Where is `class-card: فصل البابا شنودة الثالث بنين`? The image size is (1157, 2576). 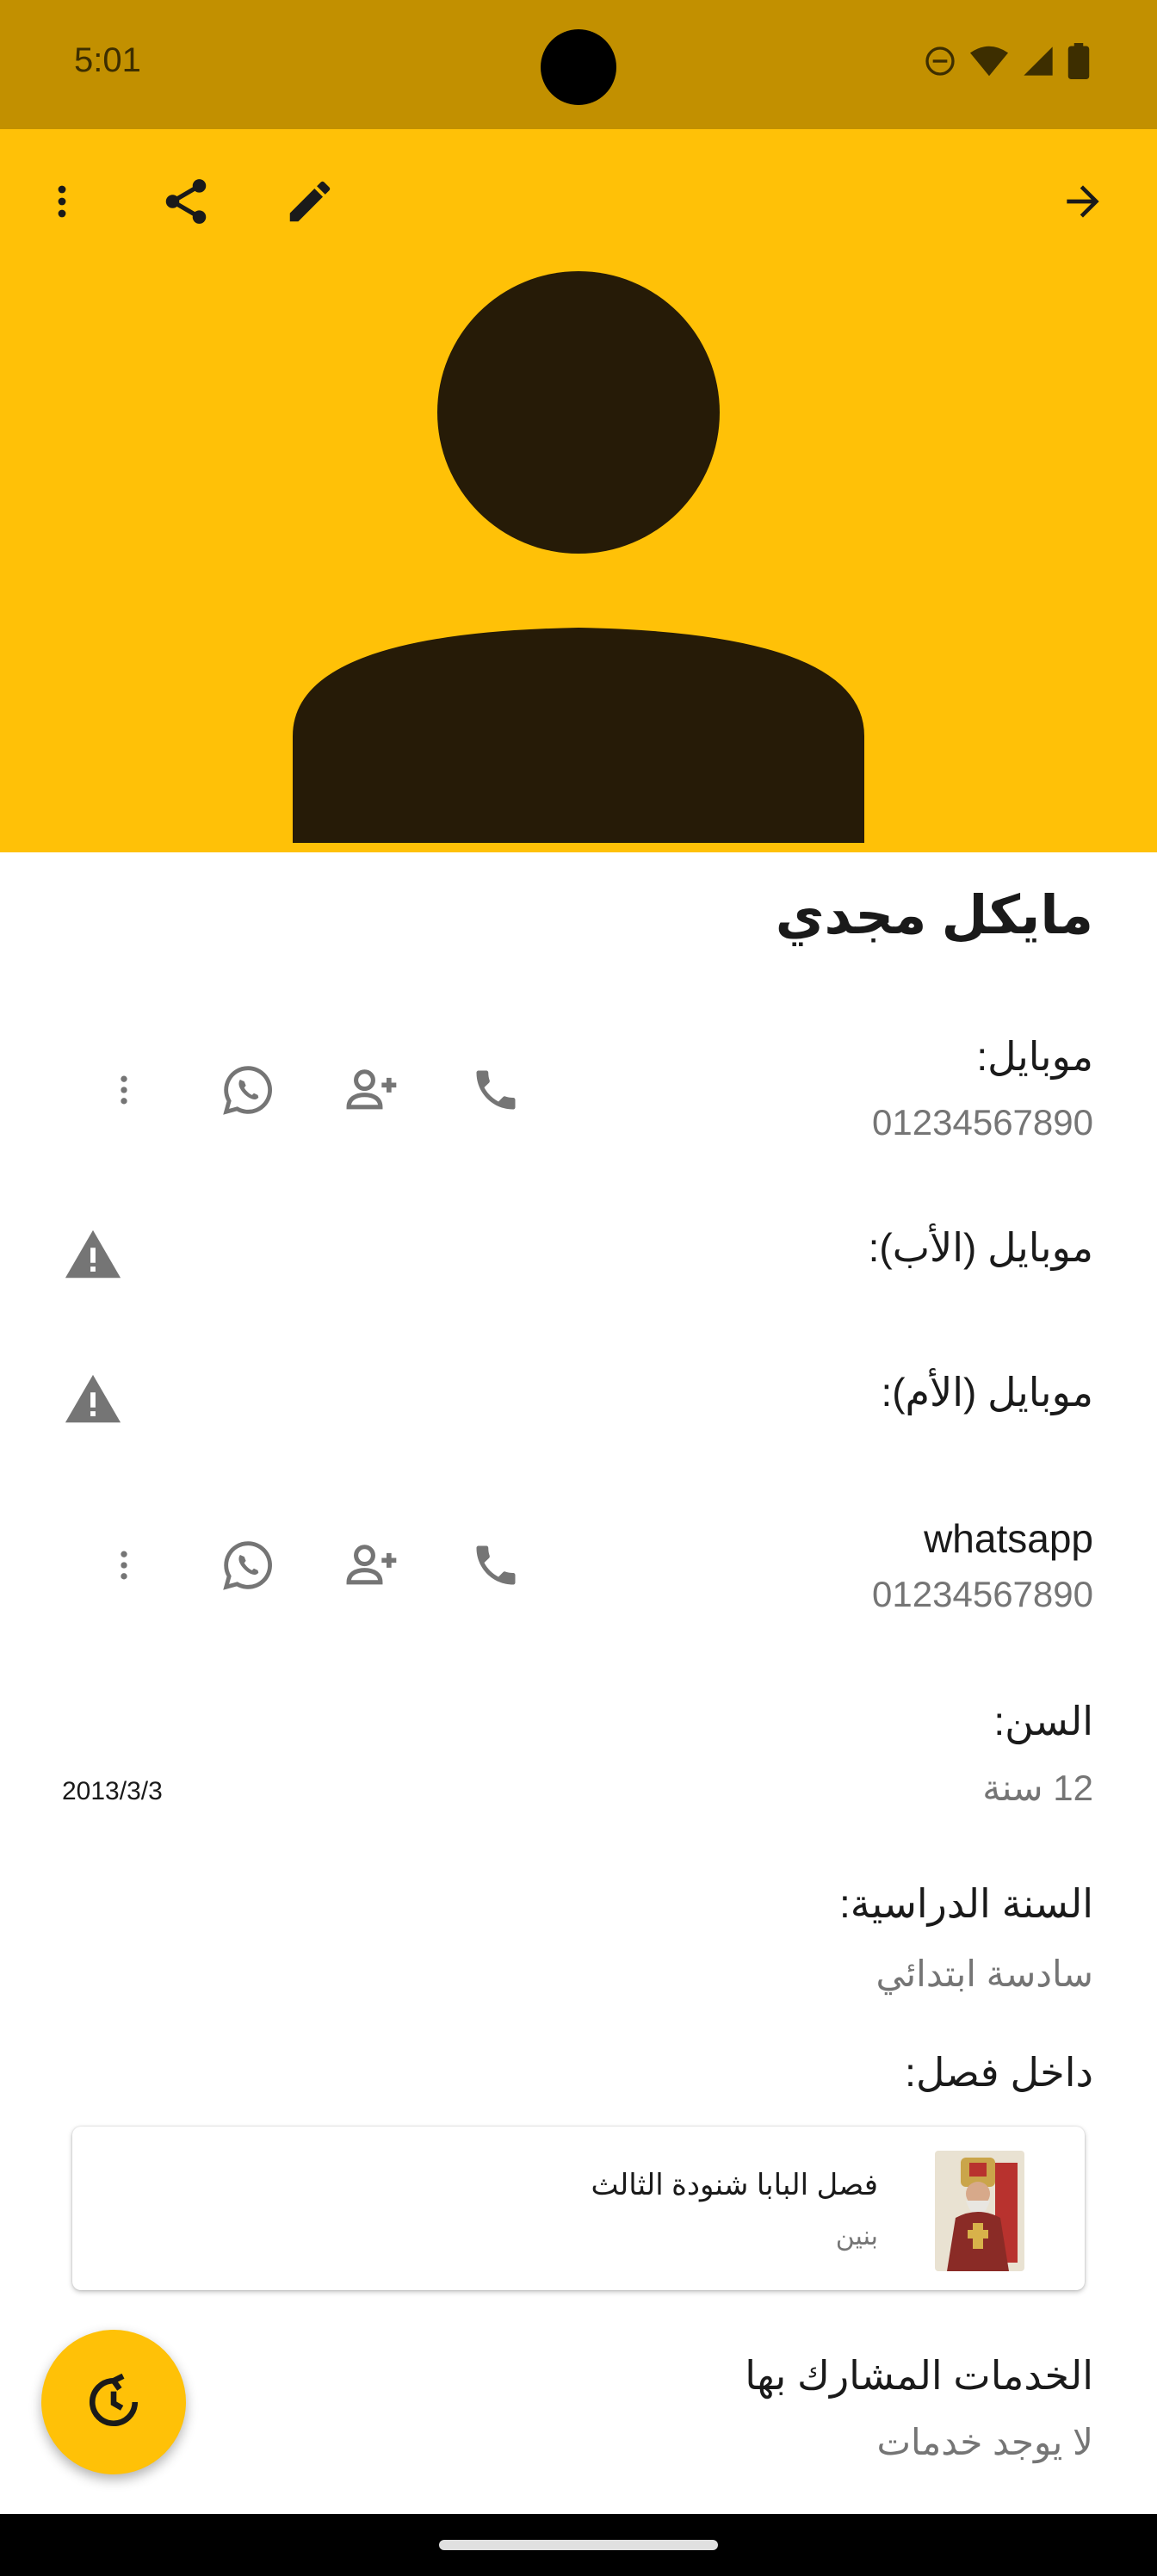 class-card: فصل البابا شنودة الثالث بنين is located at coordinates (579, 2208).